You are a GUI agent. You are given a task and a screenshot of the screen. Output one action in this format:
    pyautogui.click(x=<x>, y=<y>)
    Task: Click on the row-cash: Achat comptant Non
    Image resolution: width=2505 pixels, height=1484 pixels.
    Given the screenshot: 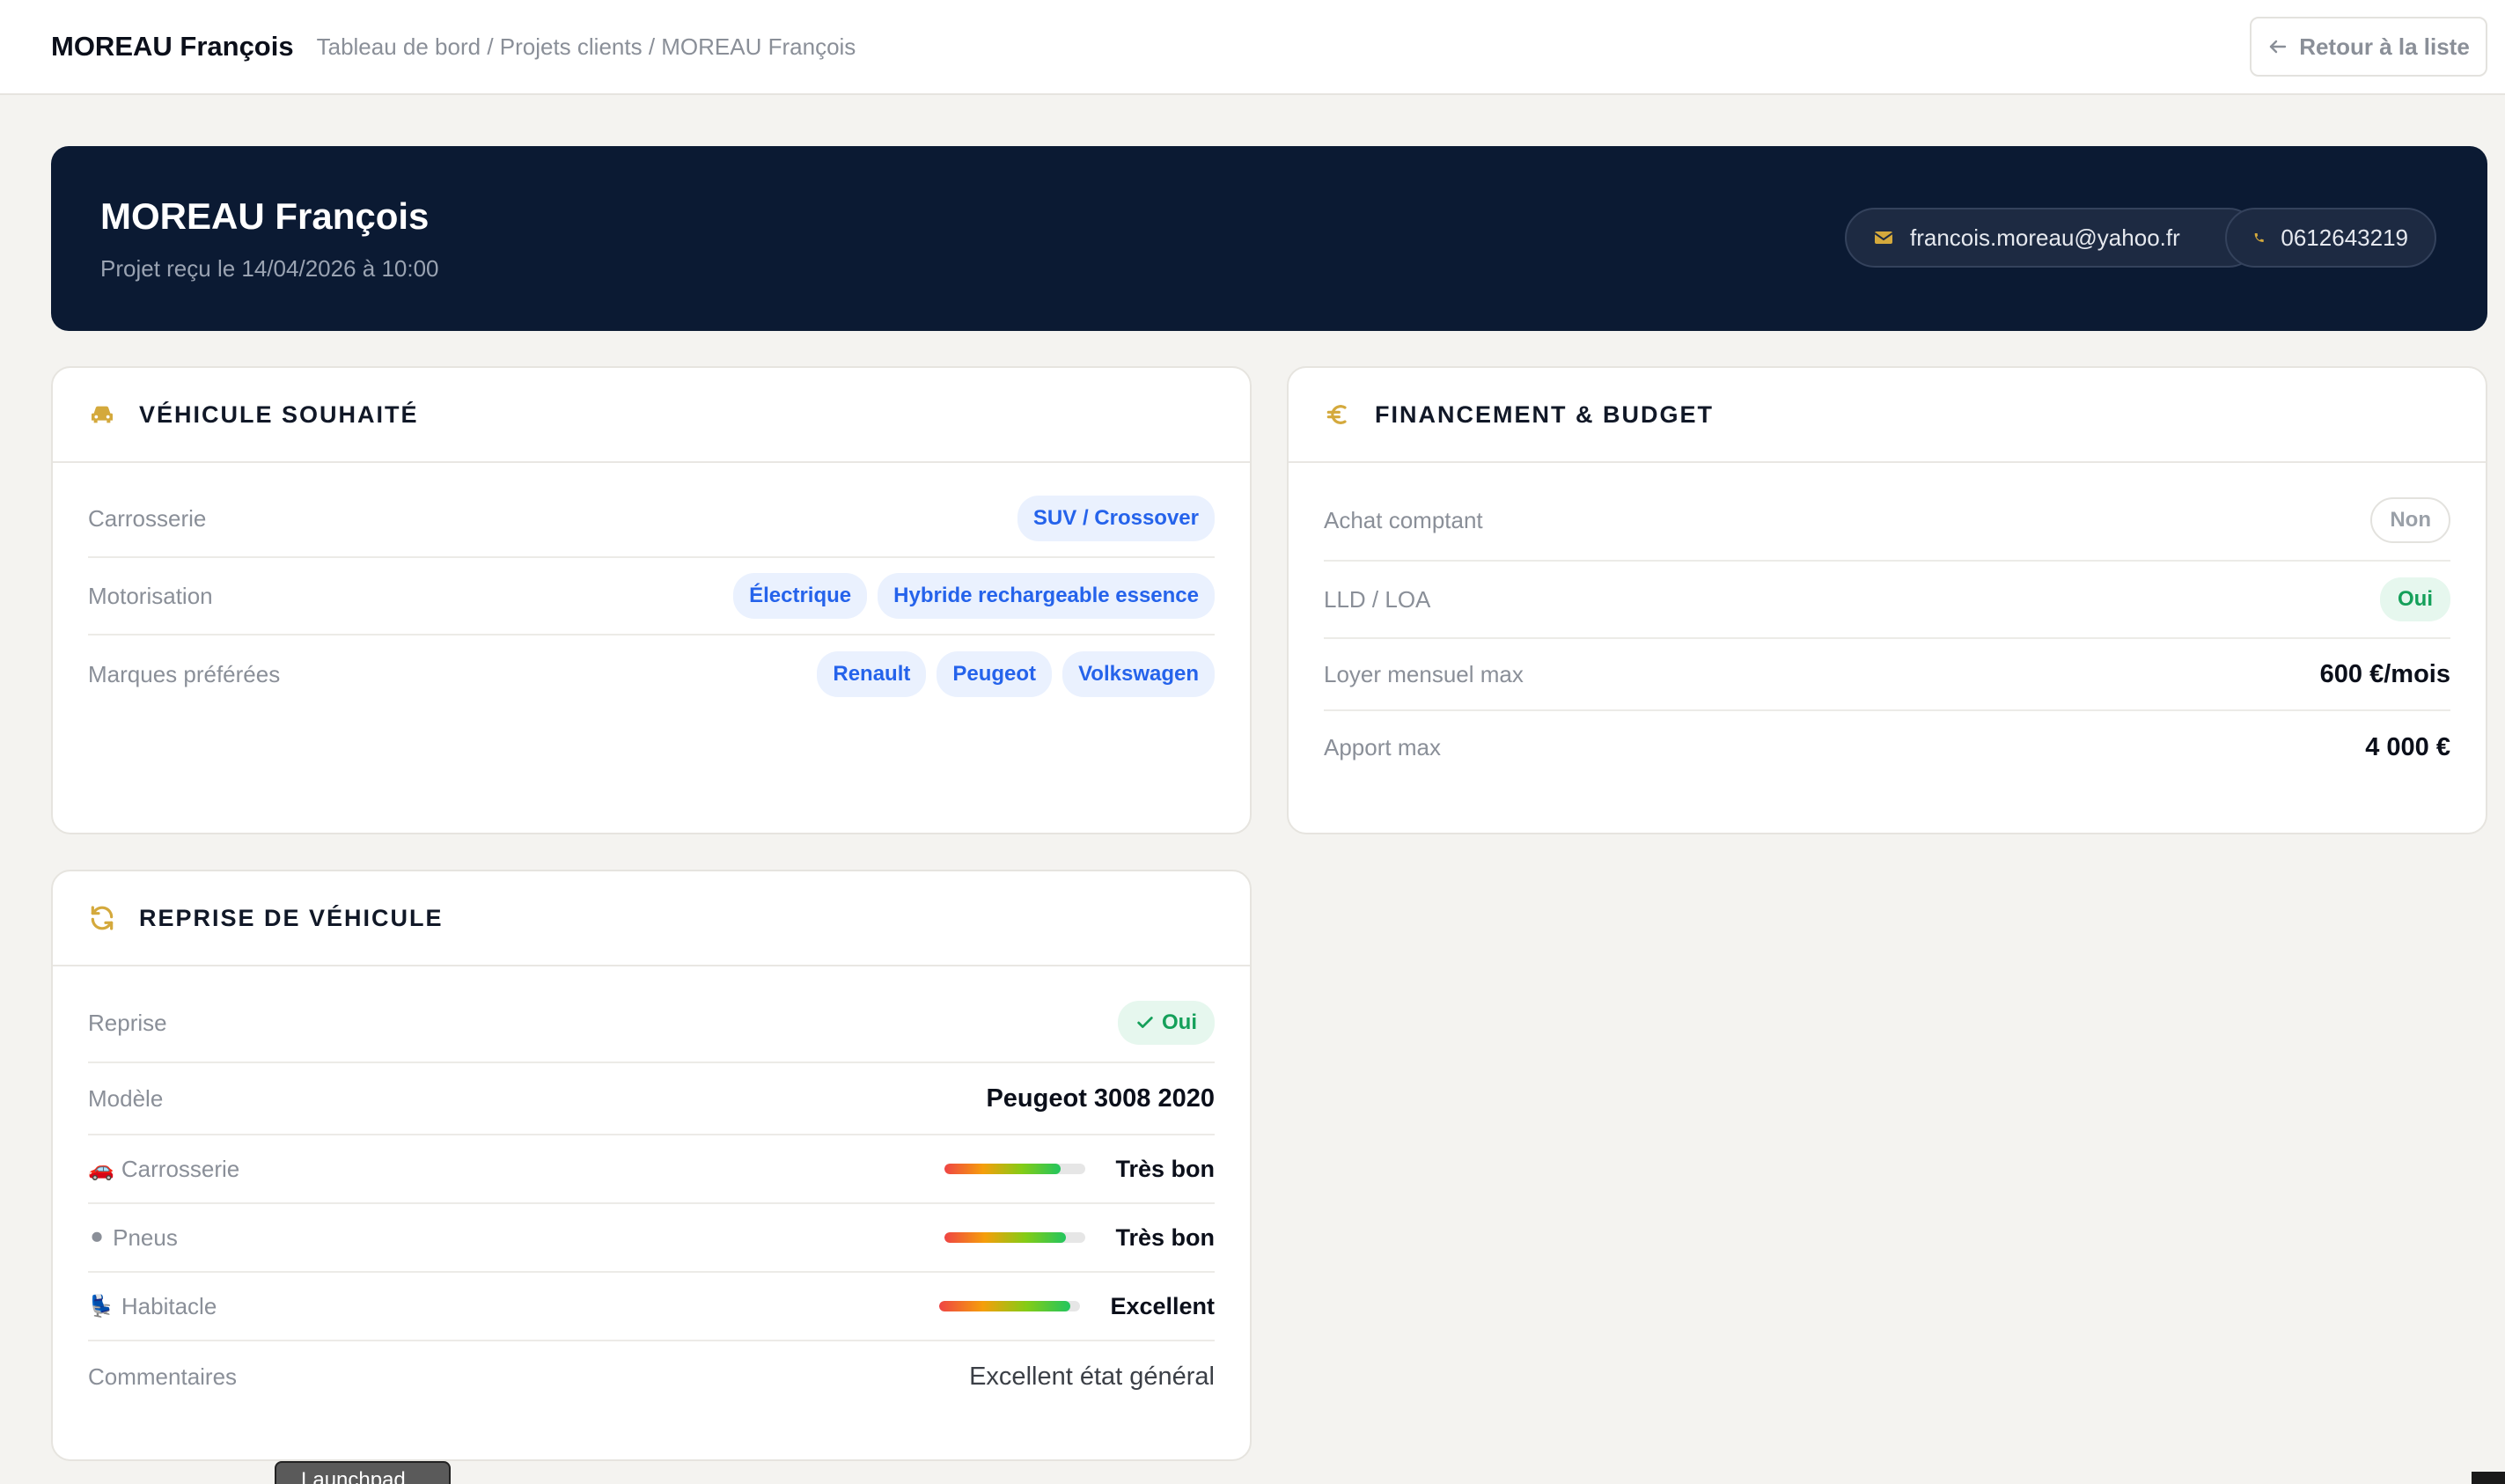 What is the action you would take?
    pyautogui.click(x=1887, y=521)
    